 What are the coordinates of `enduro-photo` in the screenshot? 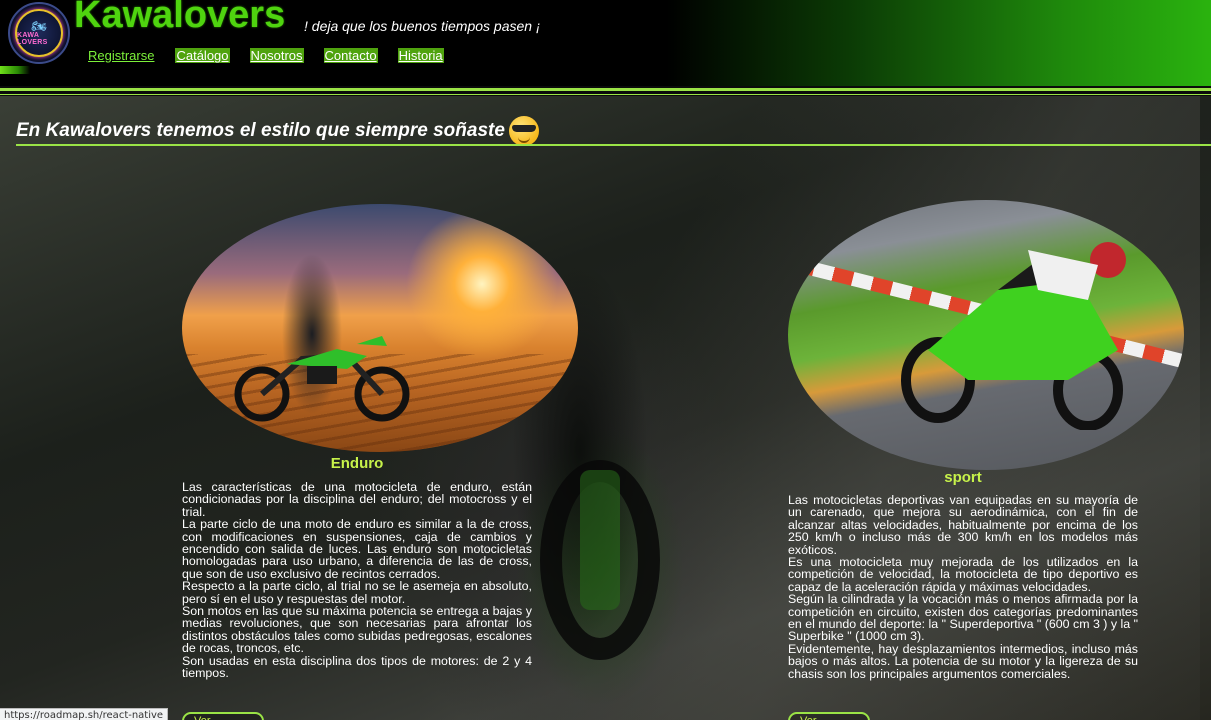 It's located at (380, 328).